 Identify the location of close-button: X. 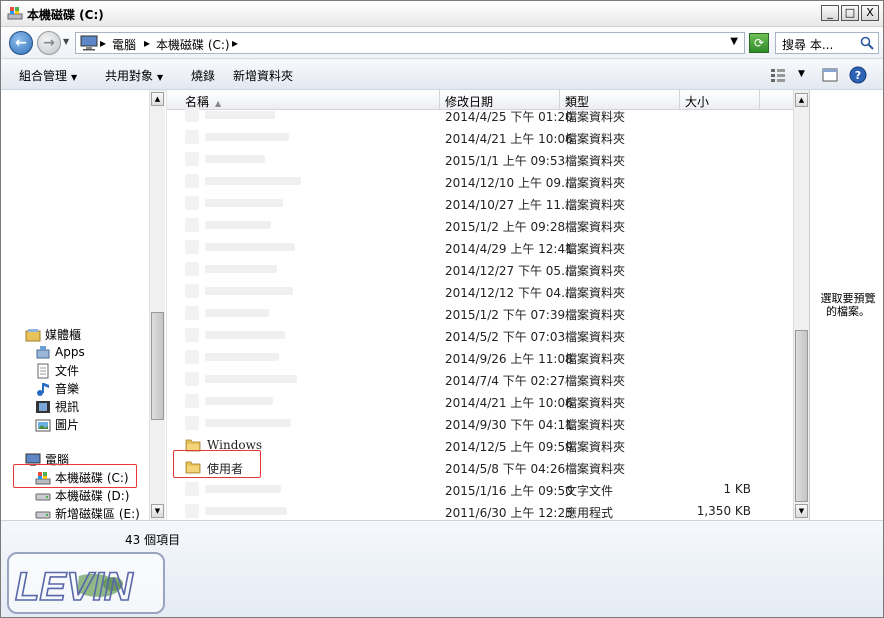
(870, 13).